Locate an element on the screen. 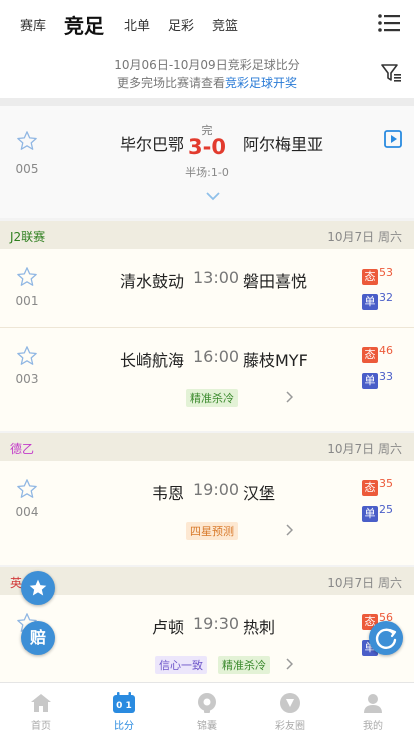  prediction-tag: 信心一致 is located at coordinates (181, 665).